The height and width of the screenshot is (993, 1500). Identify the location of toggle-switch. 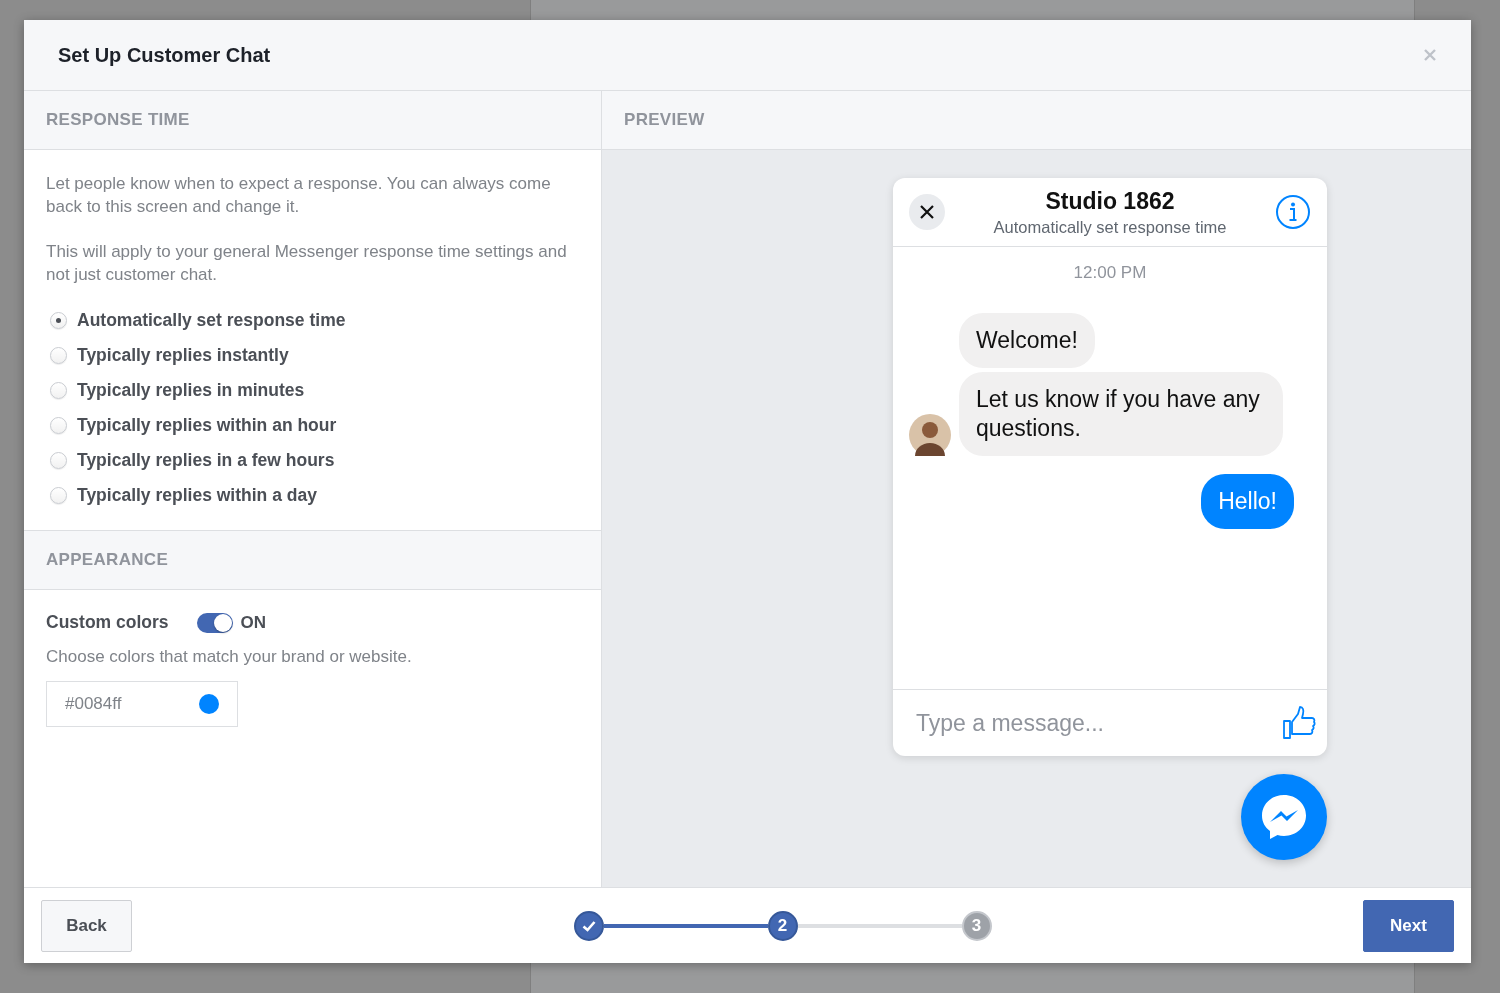
(214, 622).